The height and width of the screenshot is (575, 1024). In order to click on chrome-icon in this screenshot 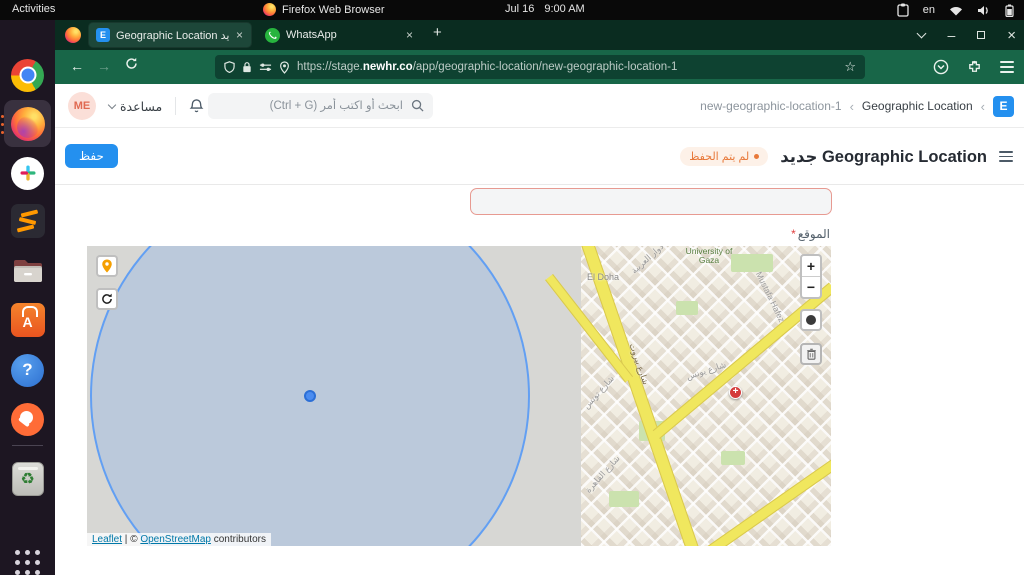, I will do `click(27, 75)`.